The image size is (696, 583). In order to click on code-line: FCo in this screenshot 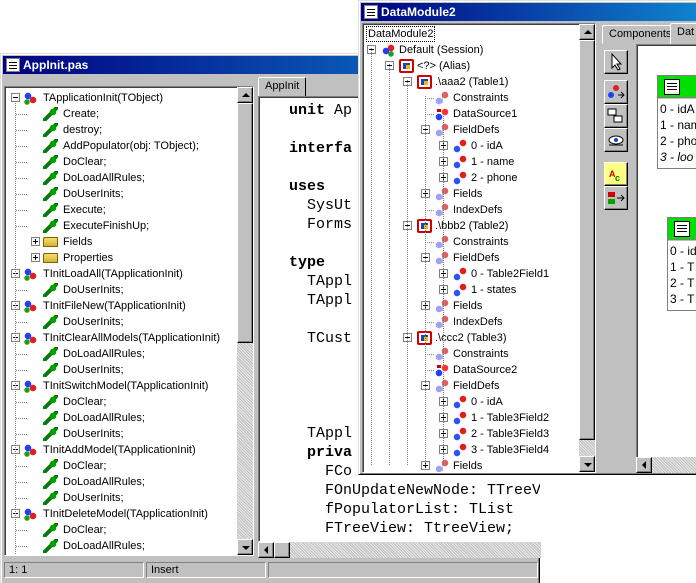, I will do `click(320, 471)`.